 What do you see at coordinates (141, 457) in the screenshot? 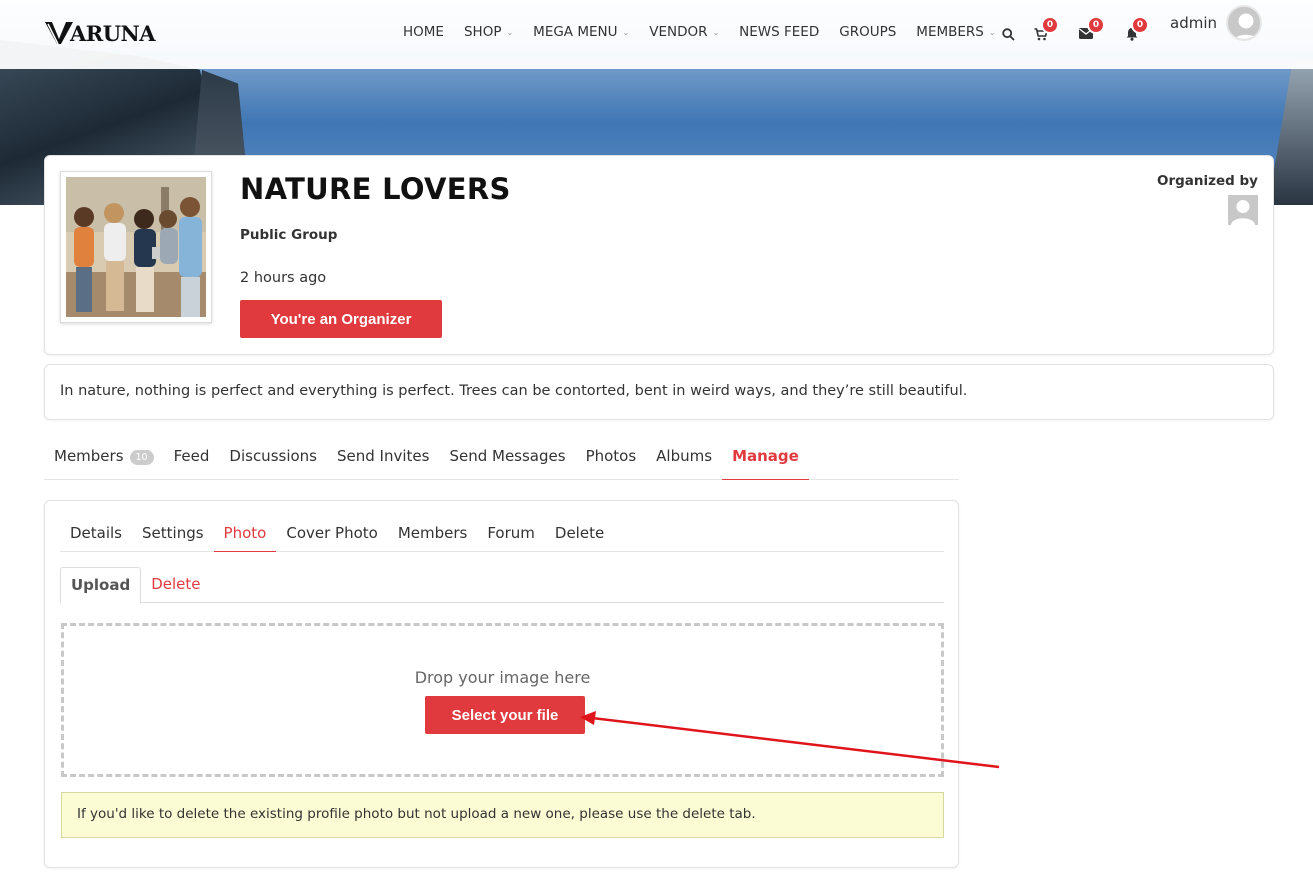
I see `members-count-badge: 10` at bounding box center [141, 457].